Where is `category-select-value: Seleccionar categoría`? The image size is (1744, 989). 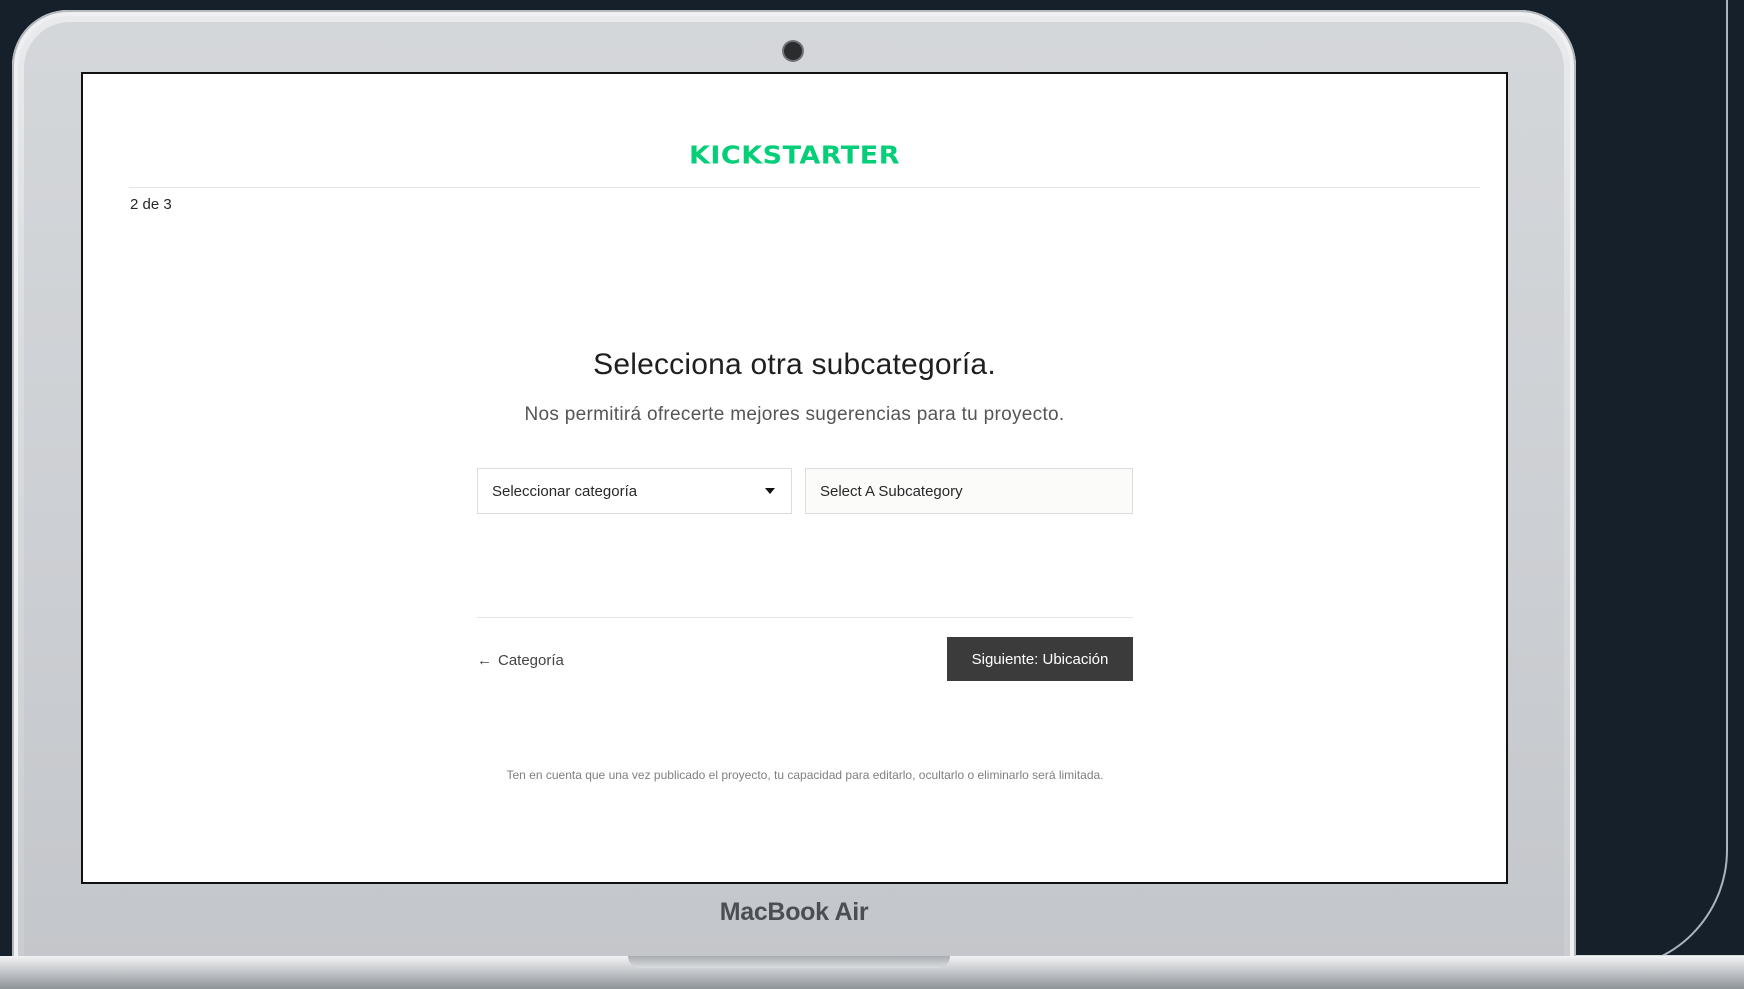 category-select-value: Seleccionar categoría is located at coordinates (565, 491).